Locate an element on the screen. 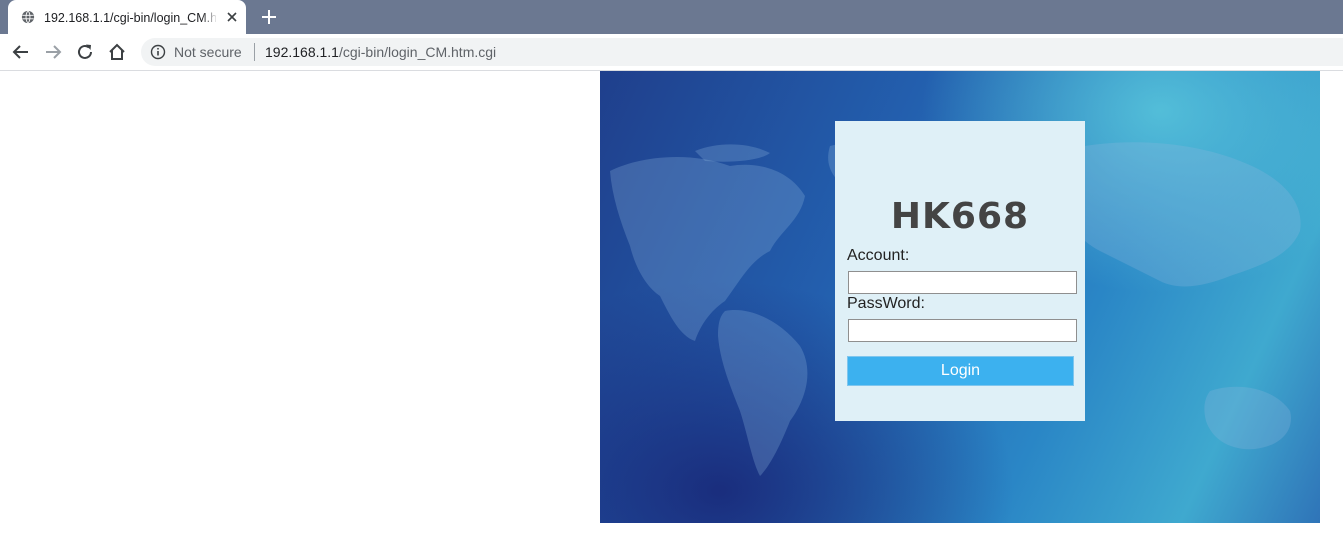 The height and width of the screenshot is (555, 1343). browser-tabstrip: 192.168.1.1/cgi-bin/login_CM.htm.cgi is located at coordinates (671, 17).